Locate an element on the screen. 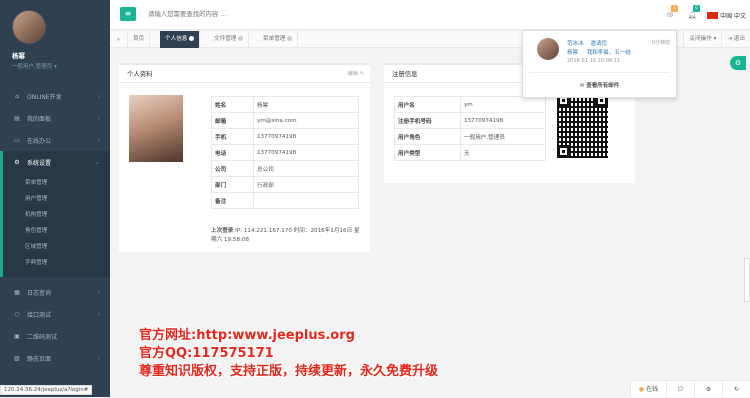 Image resolution: width=750 pixels, height=398 pixels. divider is located at coordinates (599, 72).